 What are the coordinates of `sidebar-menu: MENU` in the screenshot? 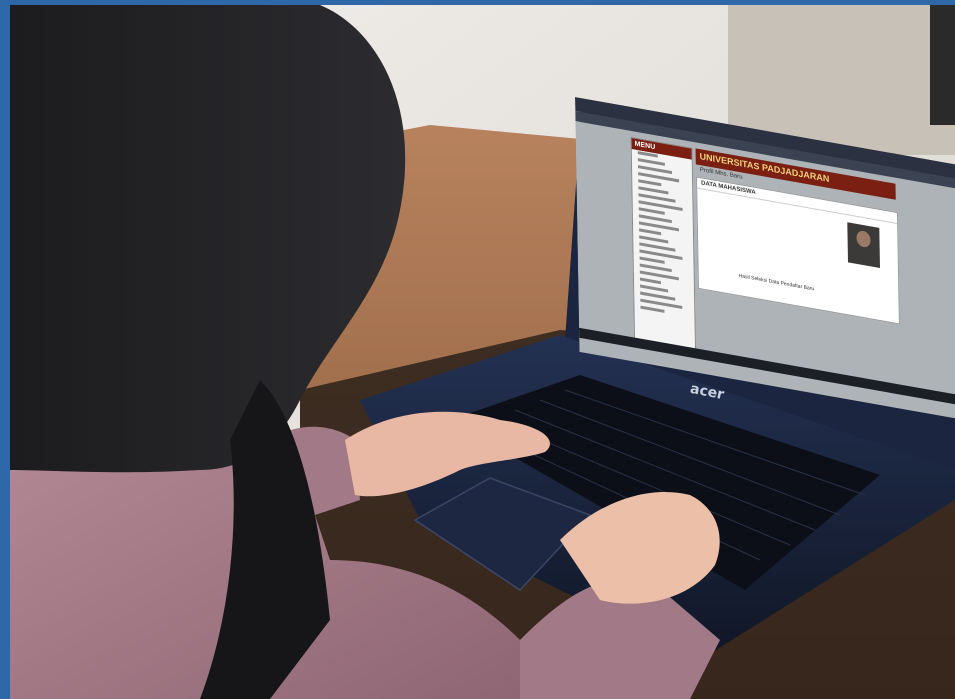 It's located at (663, 243).